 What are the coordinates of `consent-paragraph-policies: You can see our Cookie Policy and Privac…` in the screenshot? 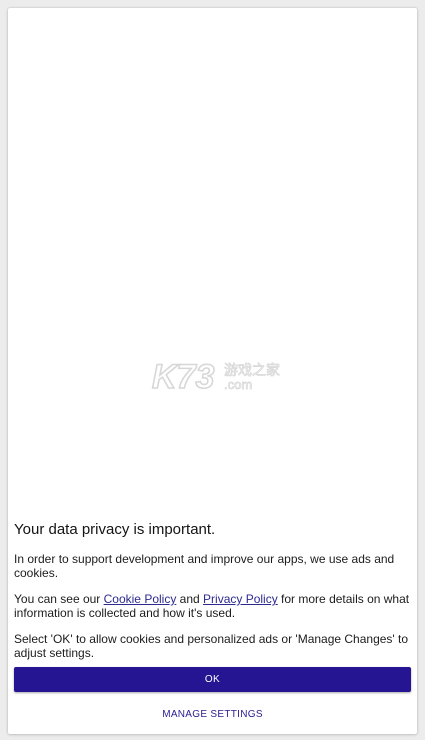 It's located at (212, 606).